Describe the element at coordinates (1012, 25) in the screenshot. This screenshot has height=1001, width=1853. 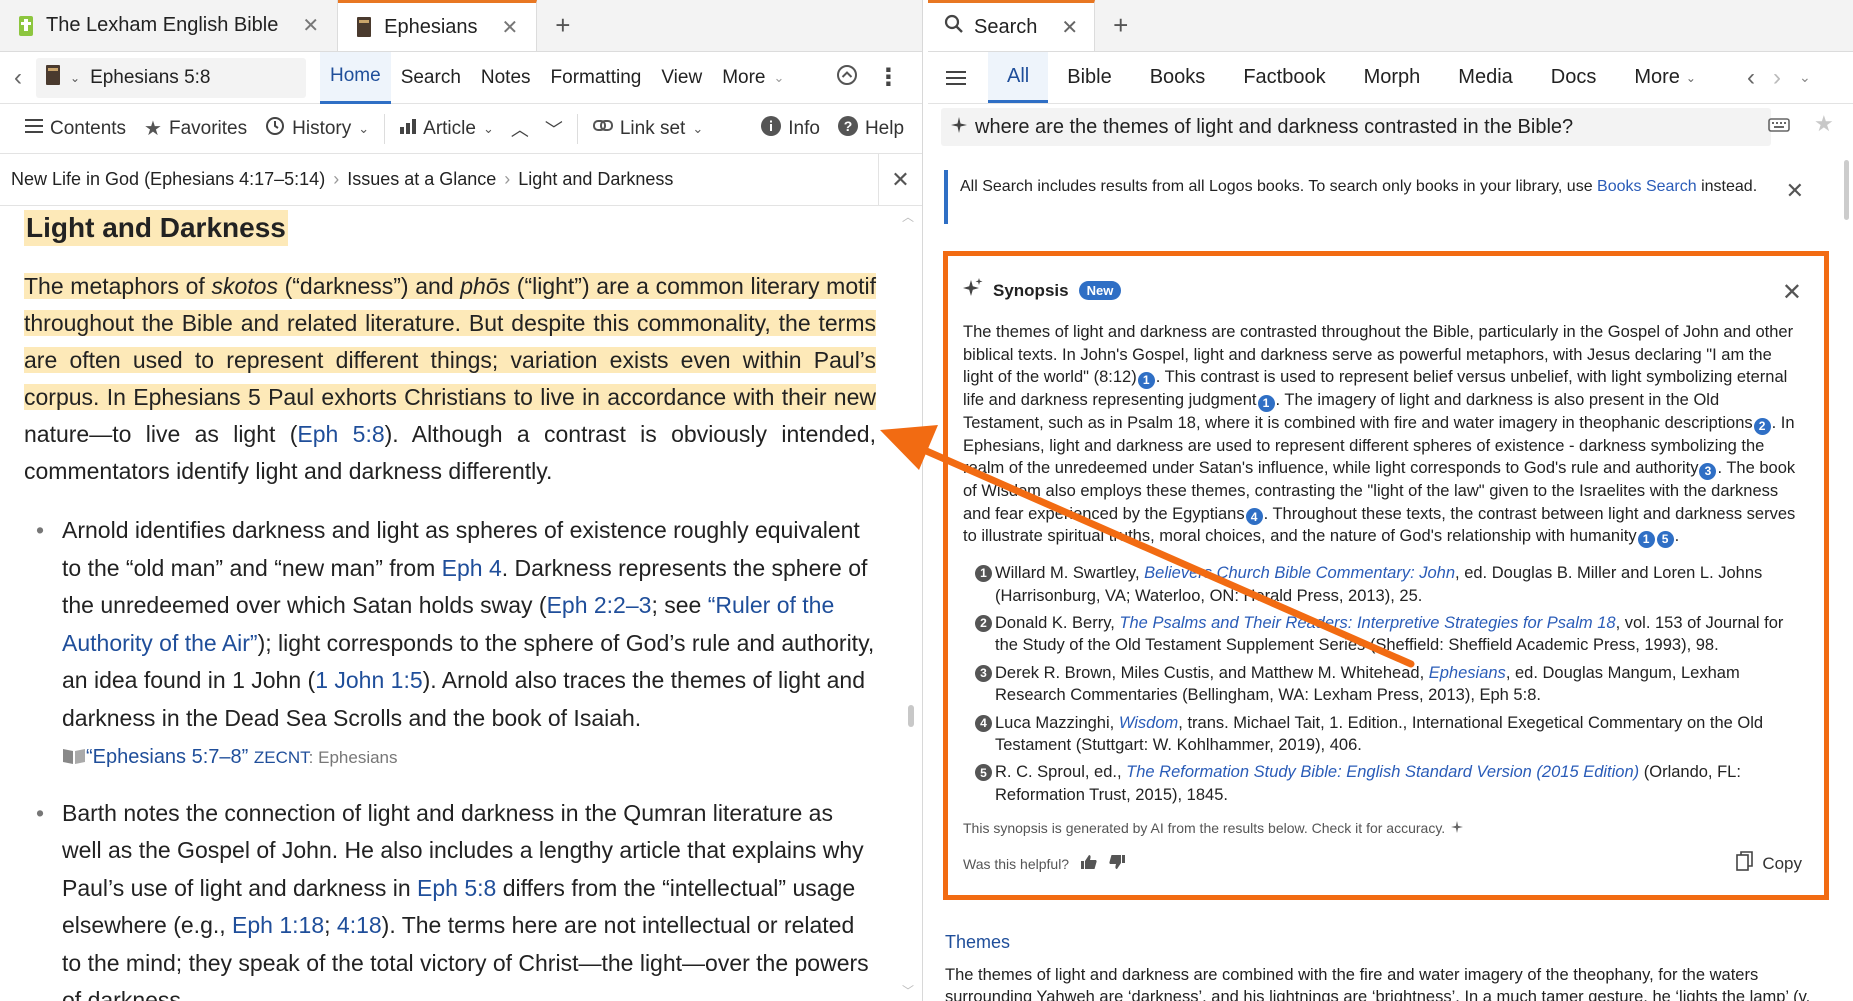
I see `tab-search-panel: Search ✕` at that location.